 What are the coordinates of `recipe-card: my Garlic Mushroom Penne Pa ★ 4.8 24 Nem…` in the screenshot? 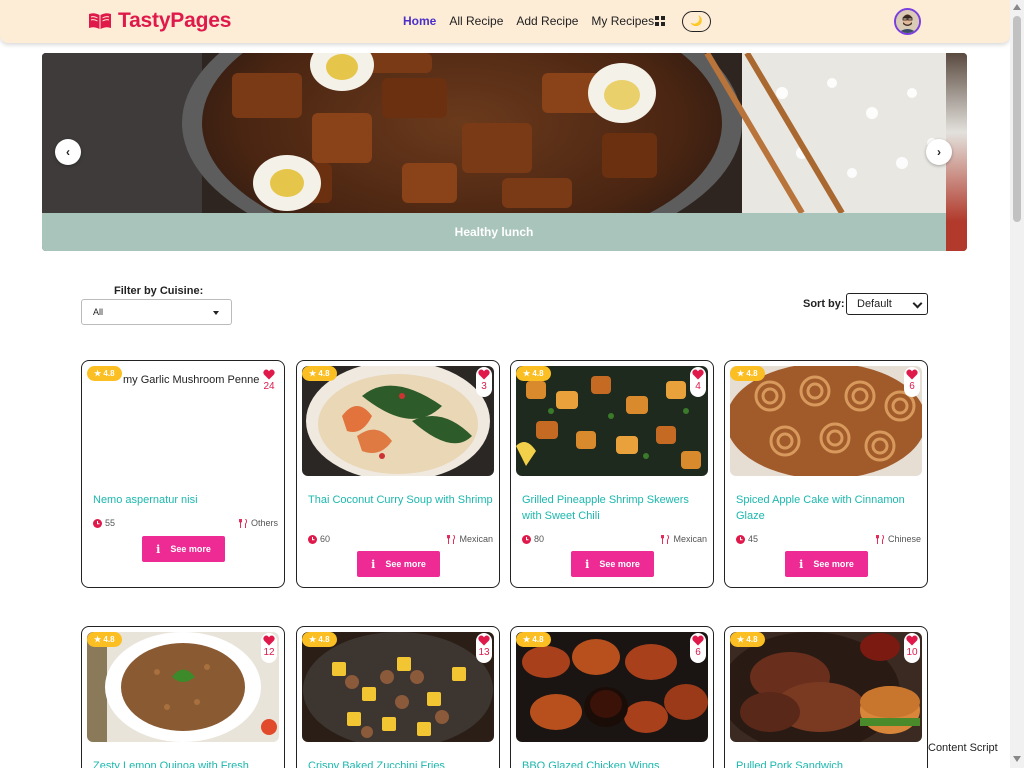 It's located at (183, 474).